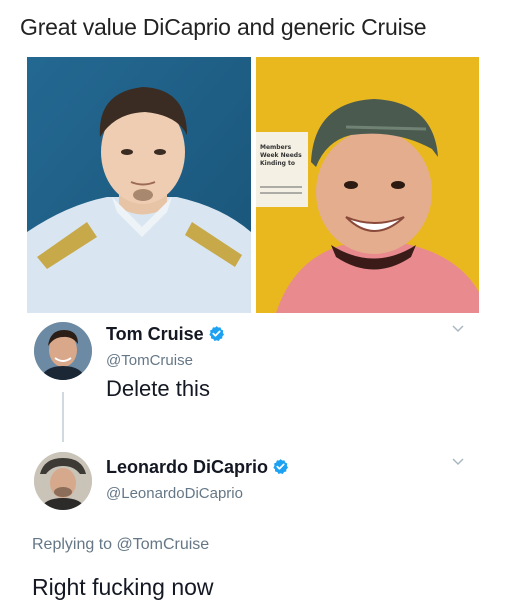  I want to click on display-name: Leonardo DiCaprio, so click(187, 467).